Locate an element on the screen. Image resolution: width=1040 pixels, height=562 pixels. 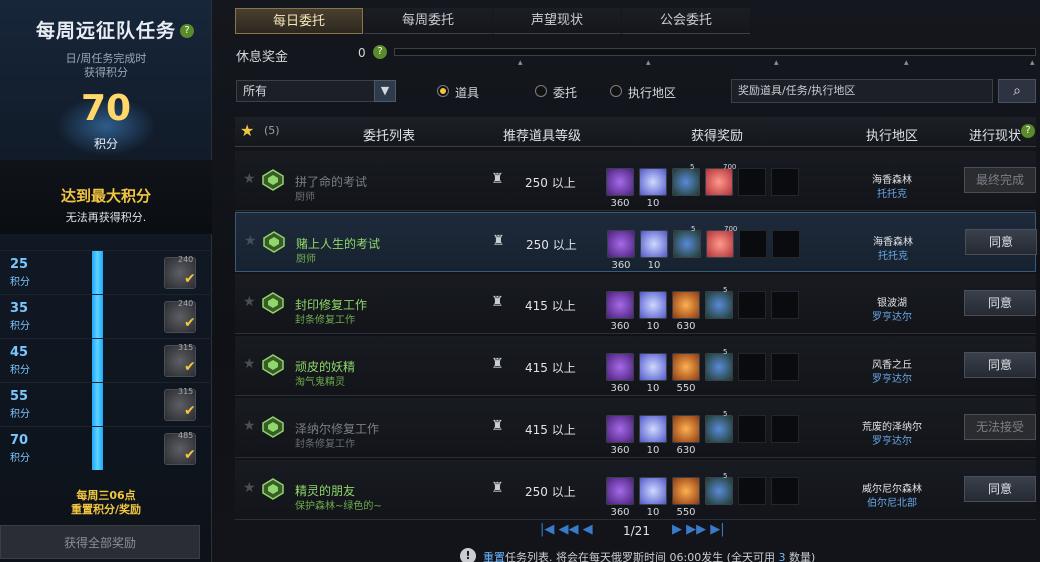
quest-subtitle: 封条修复工作 is located at coordinates (325, 444).